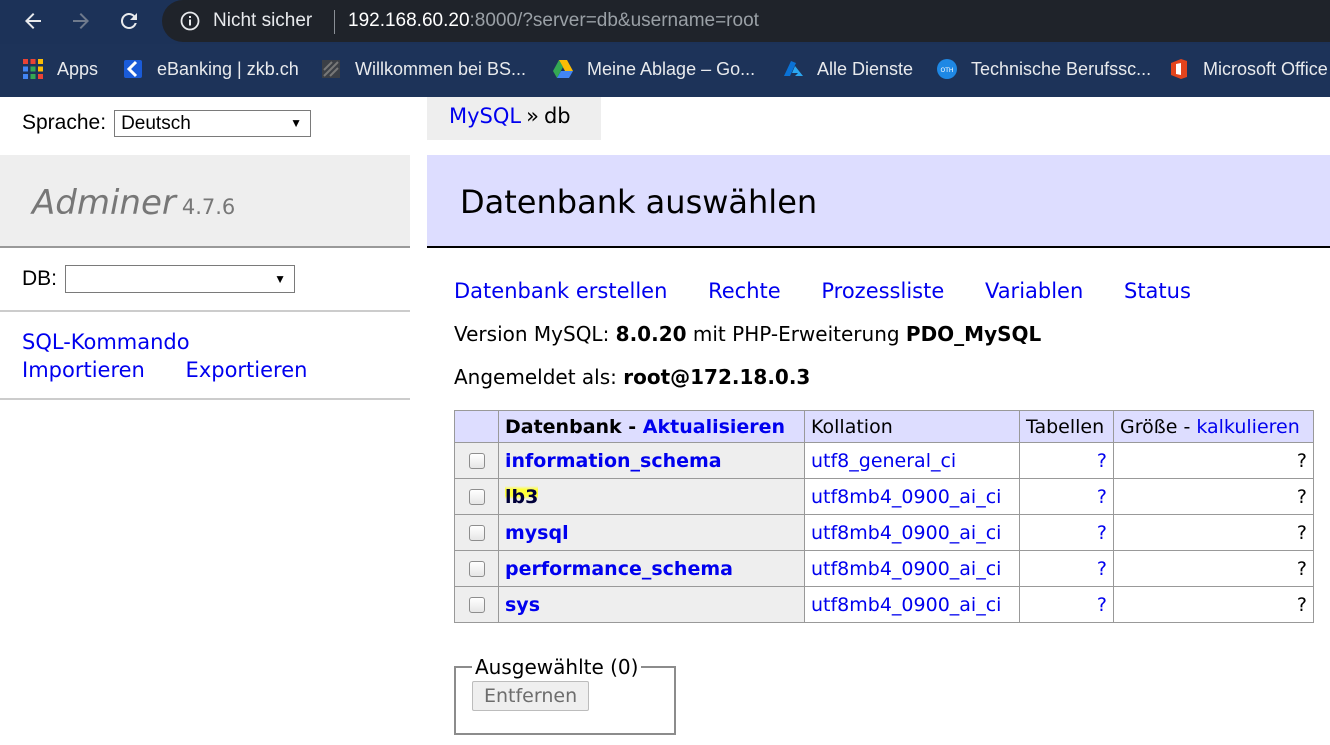 This screenshot has width=1330, height=745. I want to click on reload-icon, so click(128, 20).